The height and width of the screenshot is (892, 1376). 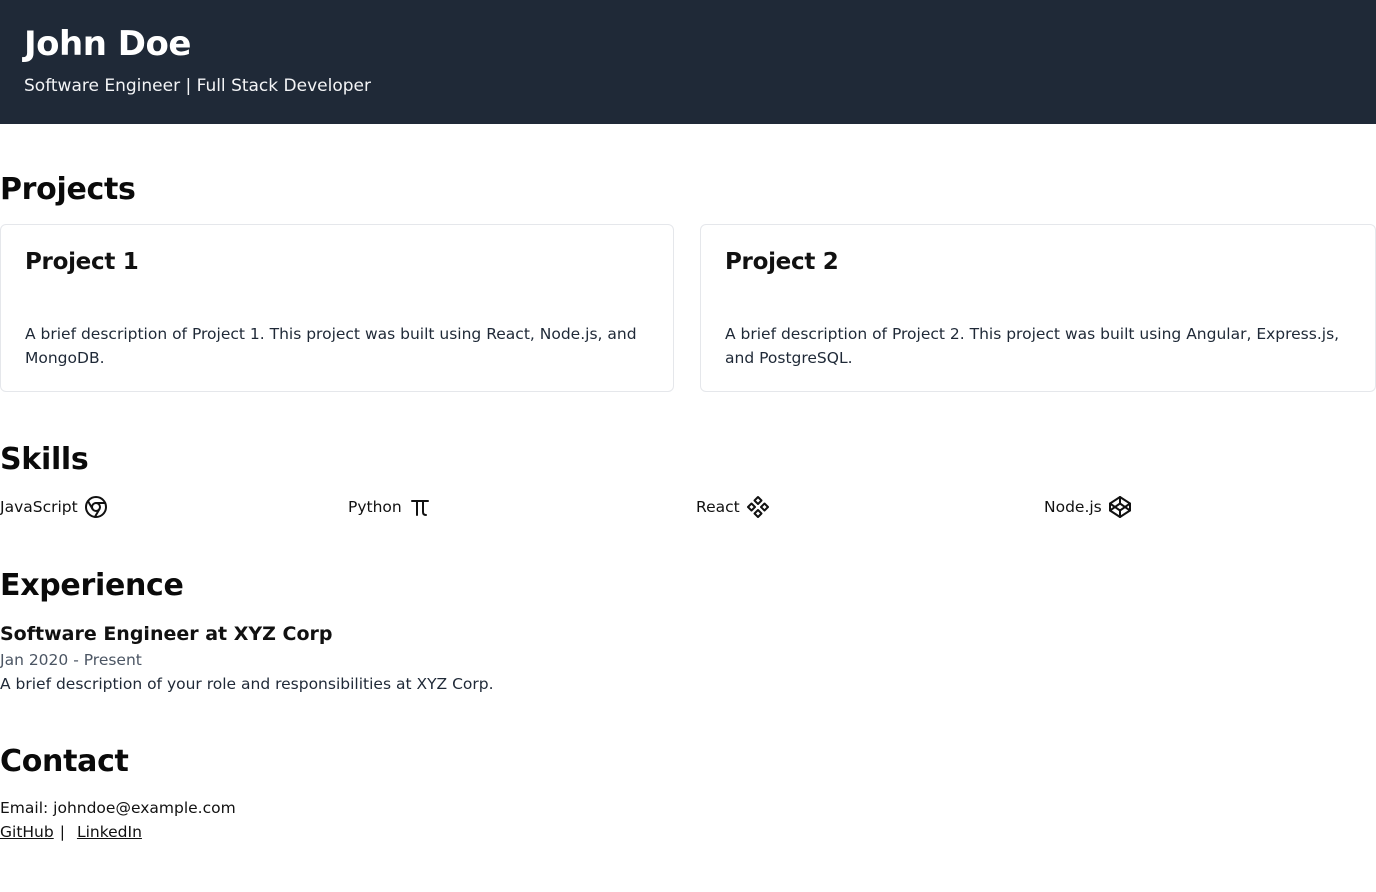 I want to click on skill-label: React, so click(x=718, y=507).